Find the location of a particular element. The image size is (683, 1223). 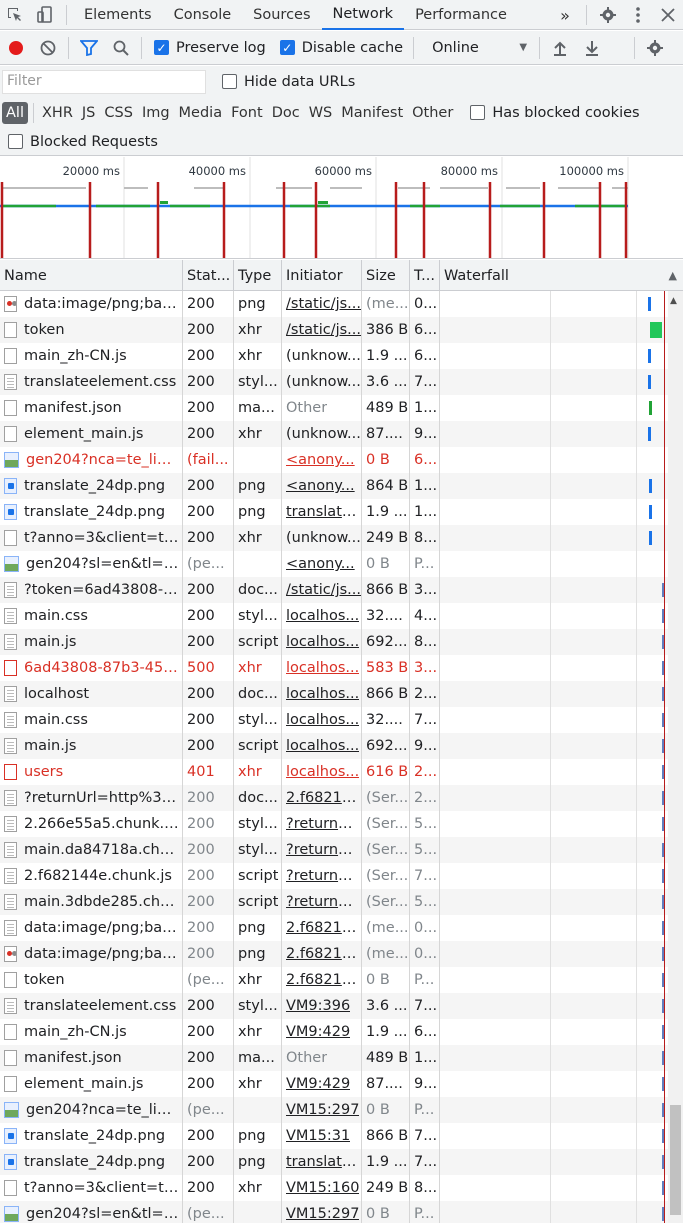

record-button is located at coordinates (16, 48).